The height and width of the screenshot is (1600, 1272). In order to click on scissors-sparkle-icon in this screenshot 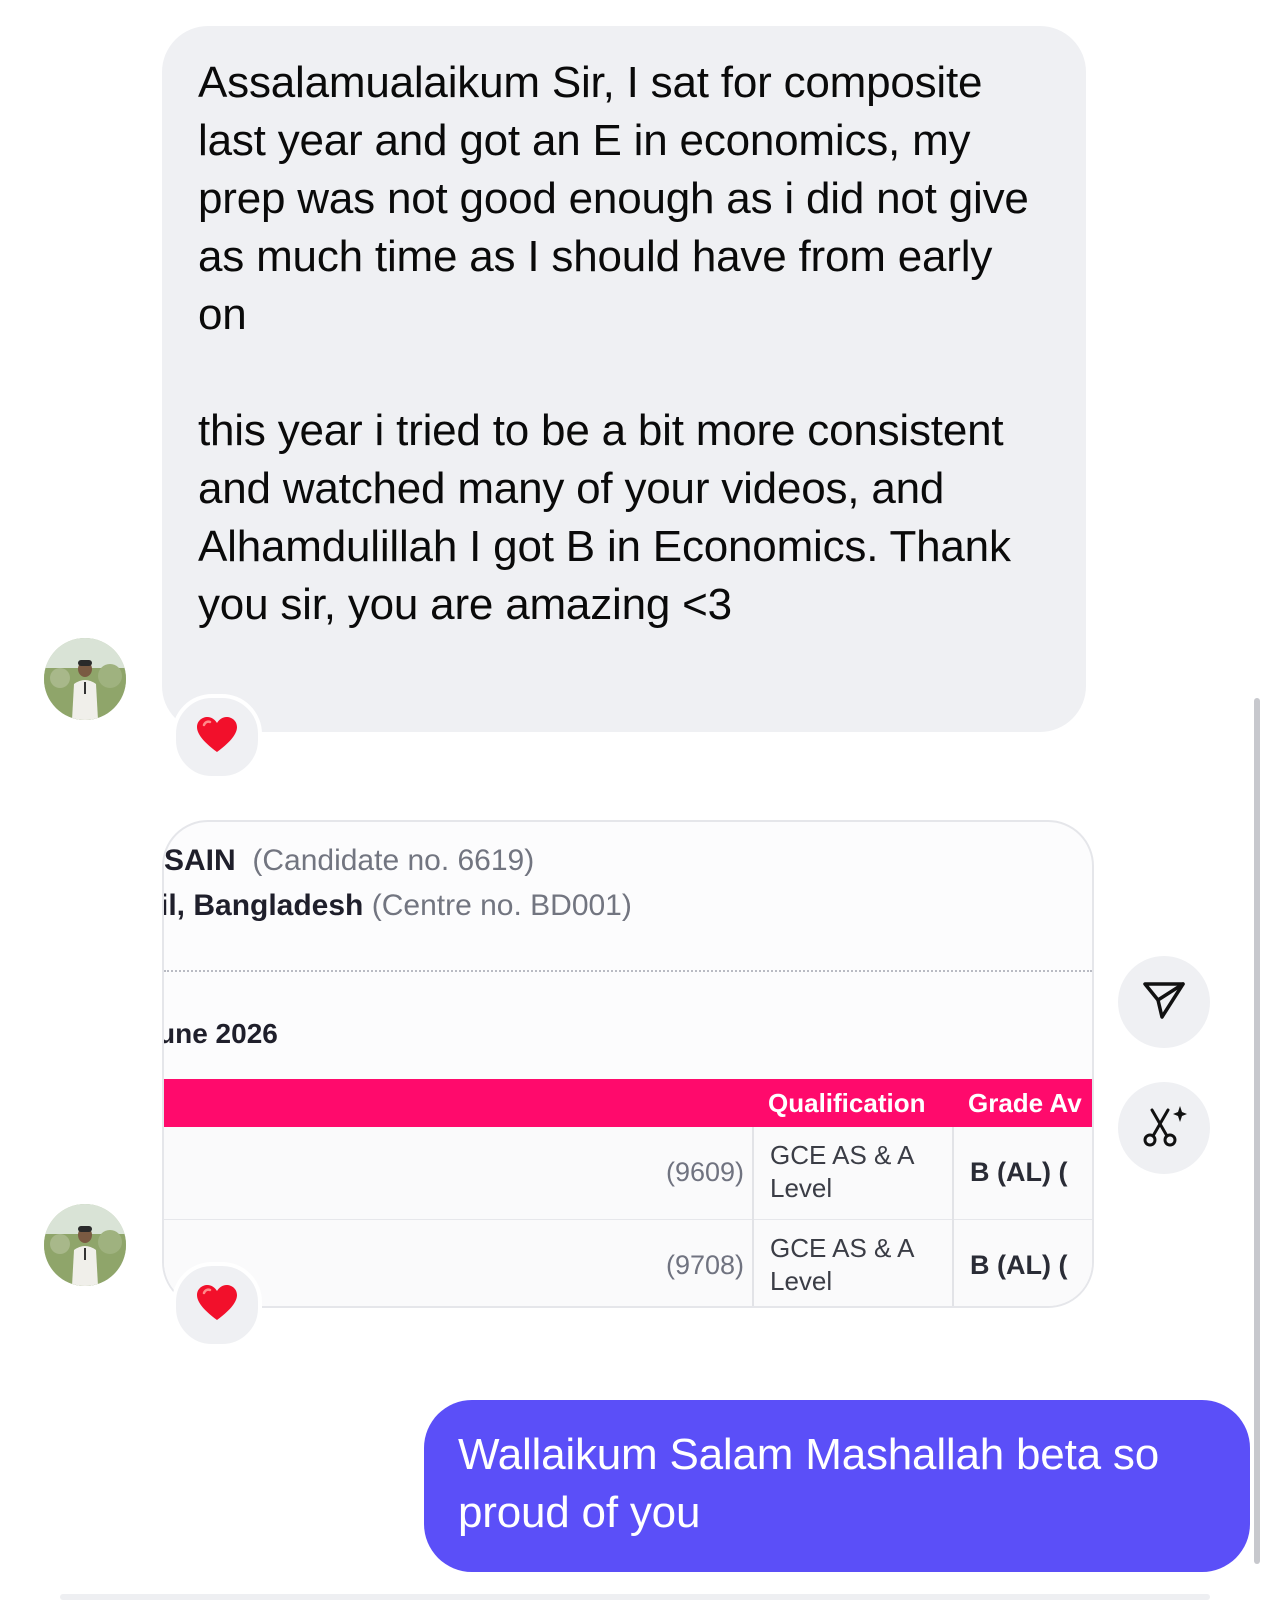, I will do `click(1164, 1128)`.